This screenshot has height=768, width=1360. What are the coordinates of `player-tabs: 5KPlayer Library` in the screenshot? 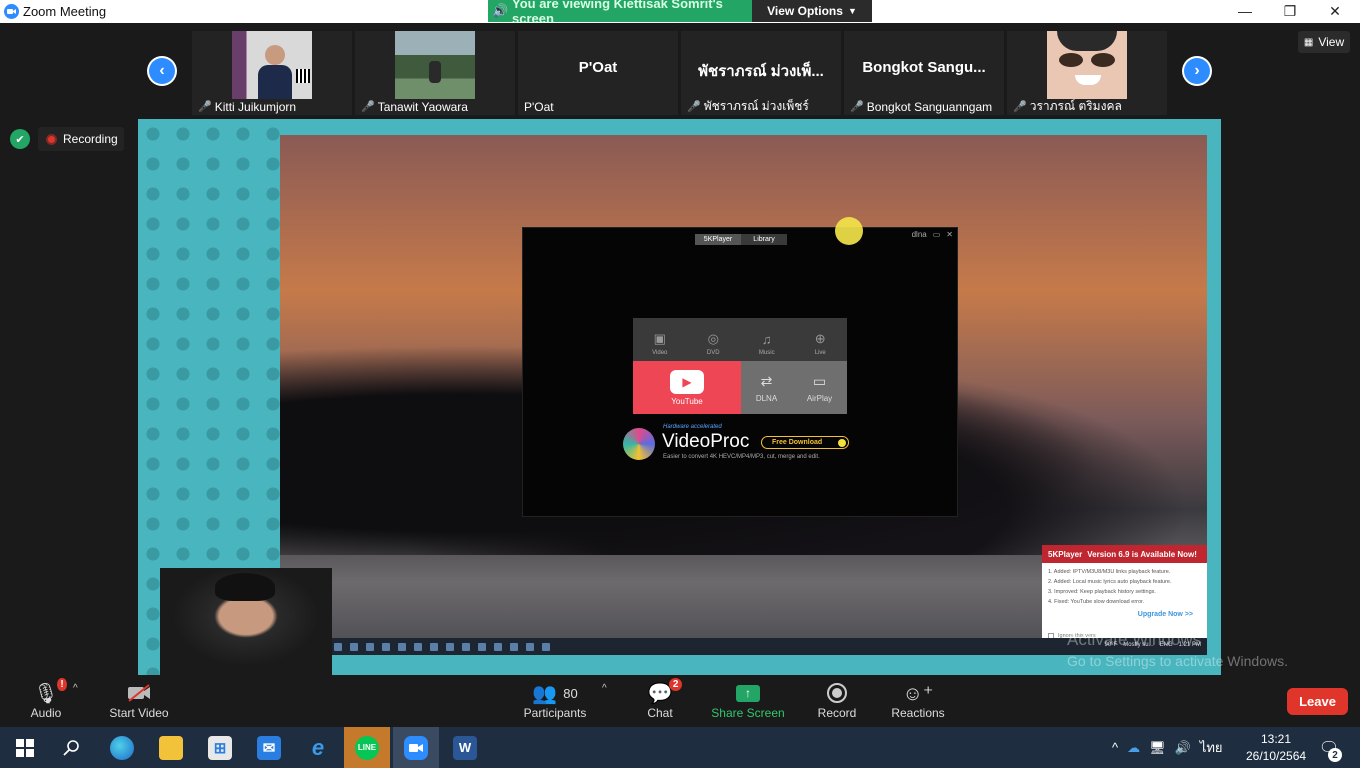 It's located at (741, 239).